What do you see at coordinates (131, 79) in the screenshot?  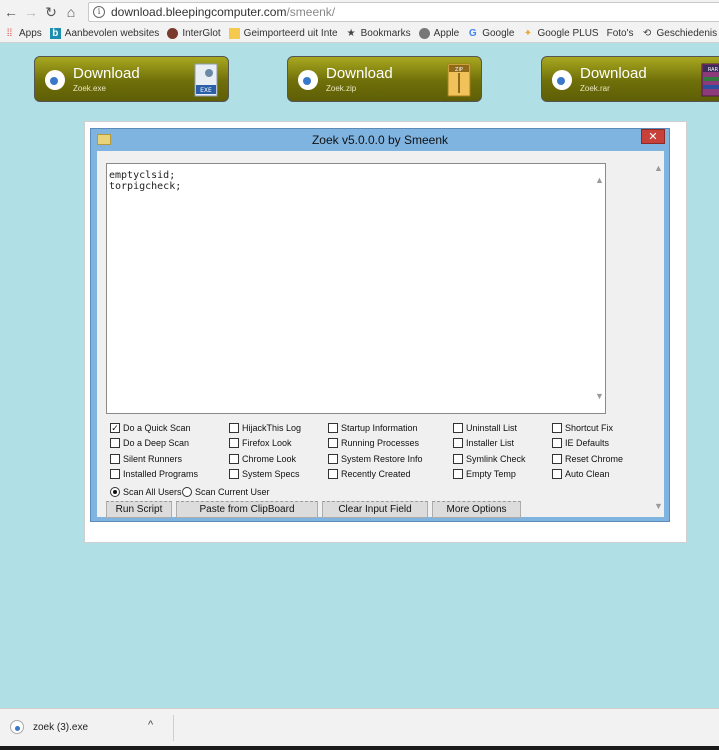 I see `download-exe-button: Download Zoek.exe EXE` at bounding box center [131, 79].